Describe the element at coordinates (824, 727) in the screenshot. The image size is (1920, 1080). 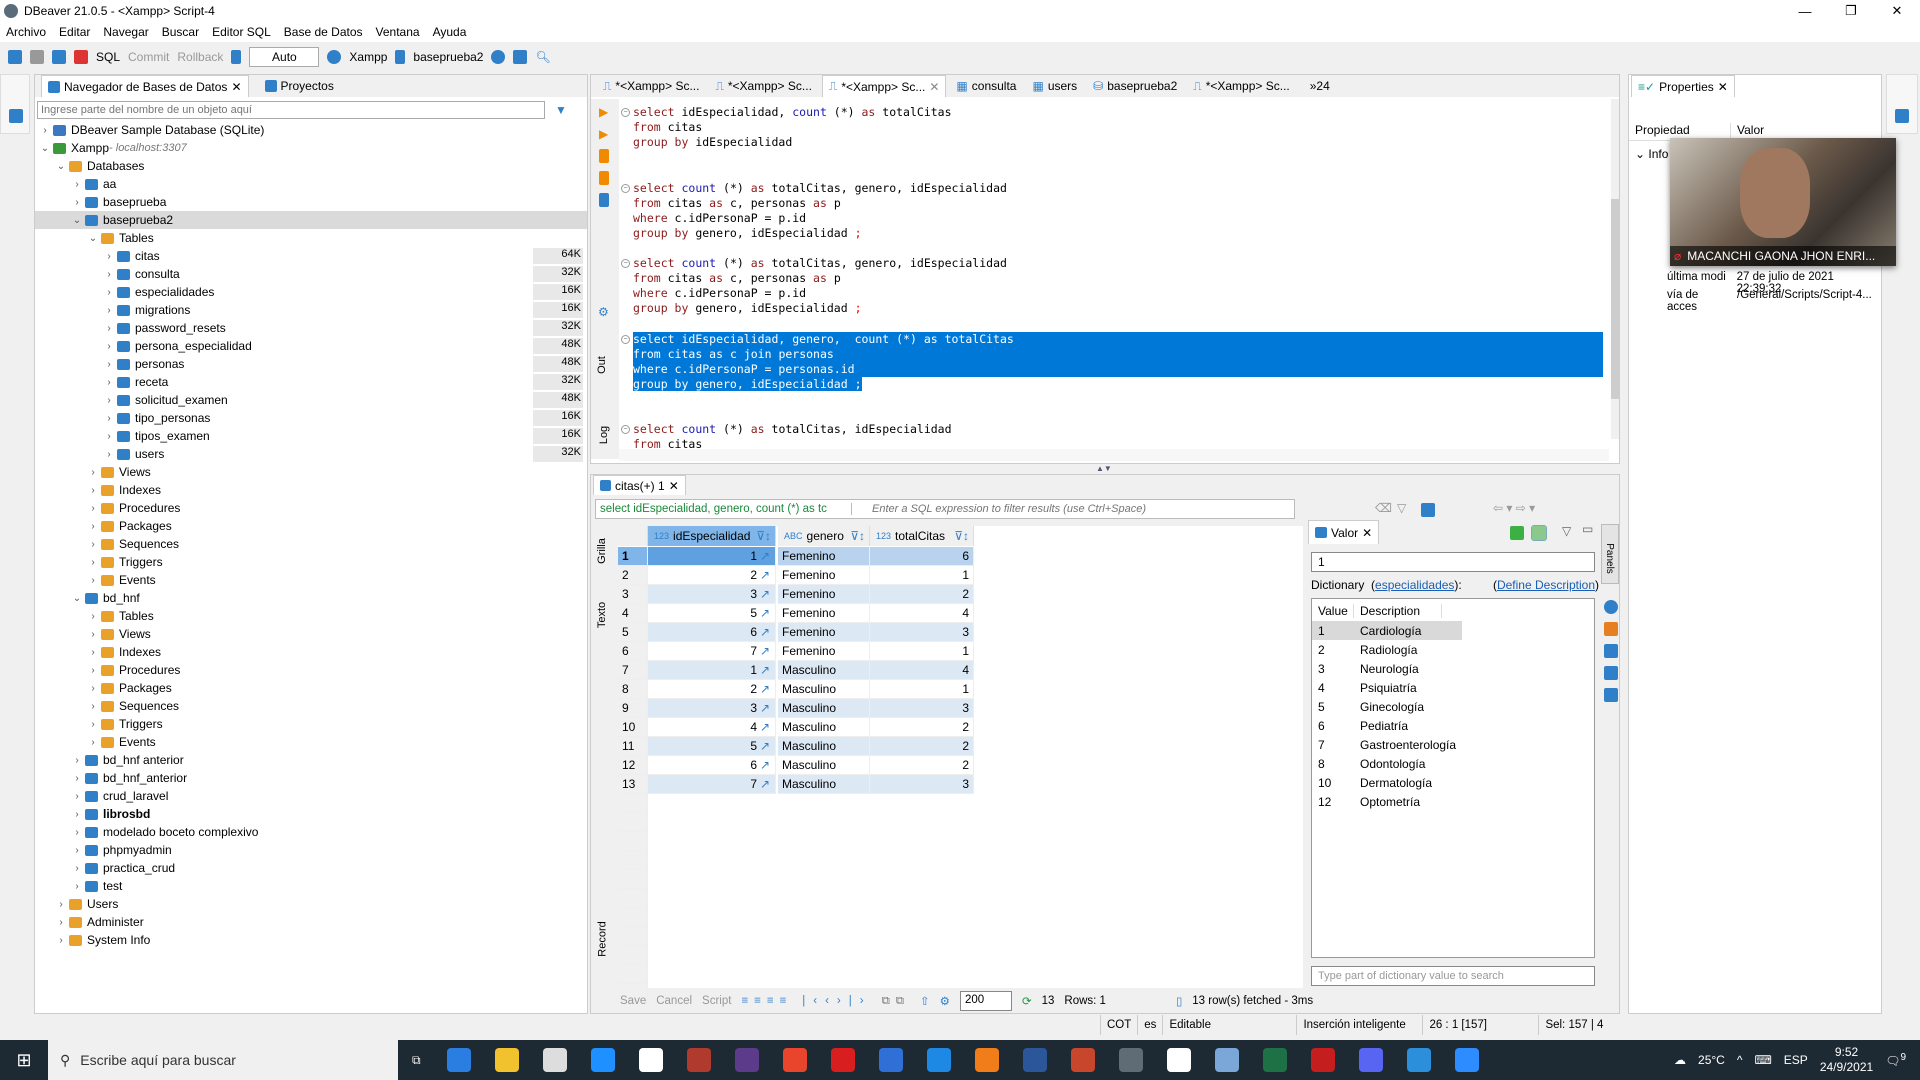
I see `cell-genero: Masculino` at that location.